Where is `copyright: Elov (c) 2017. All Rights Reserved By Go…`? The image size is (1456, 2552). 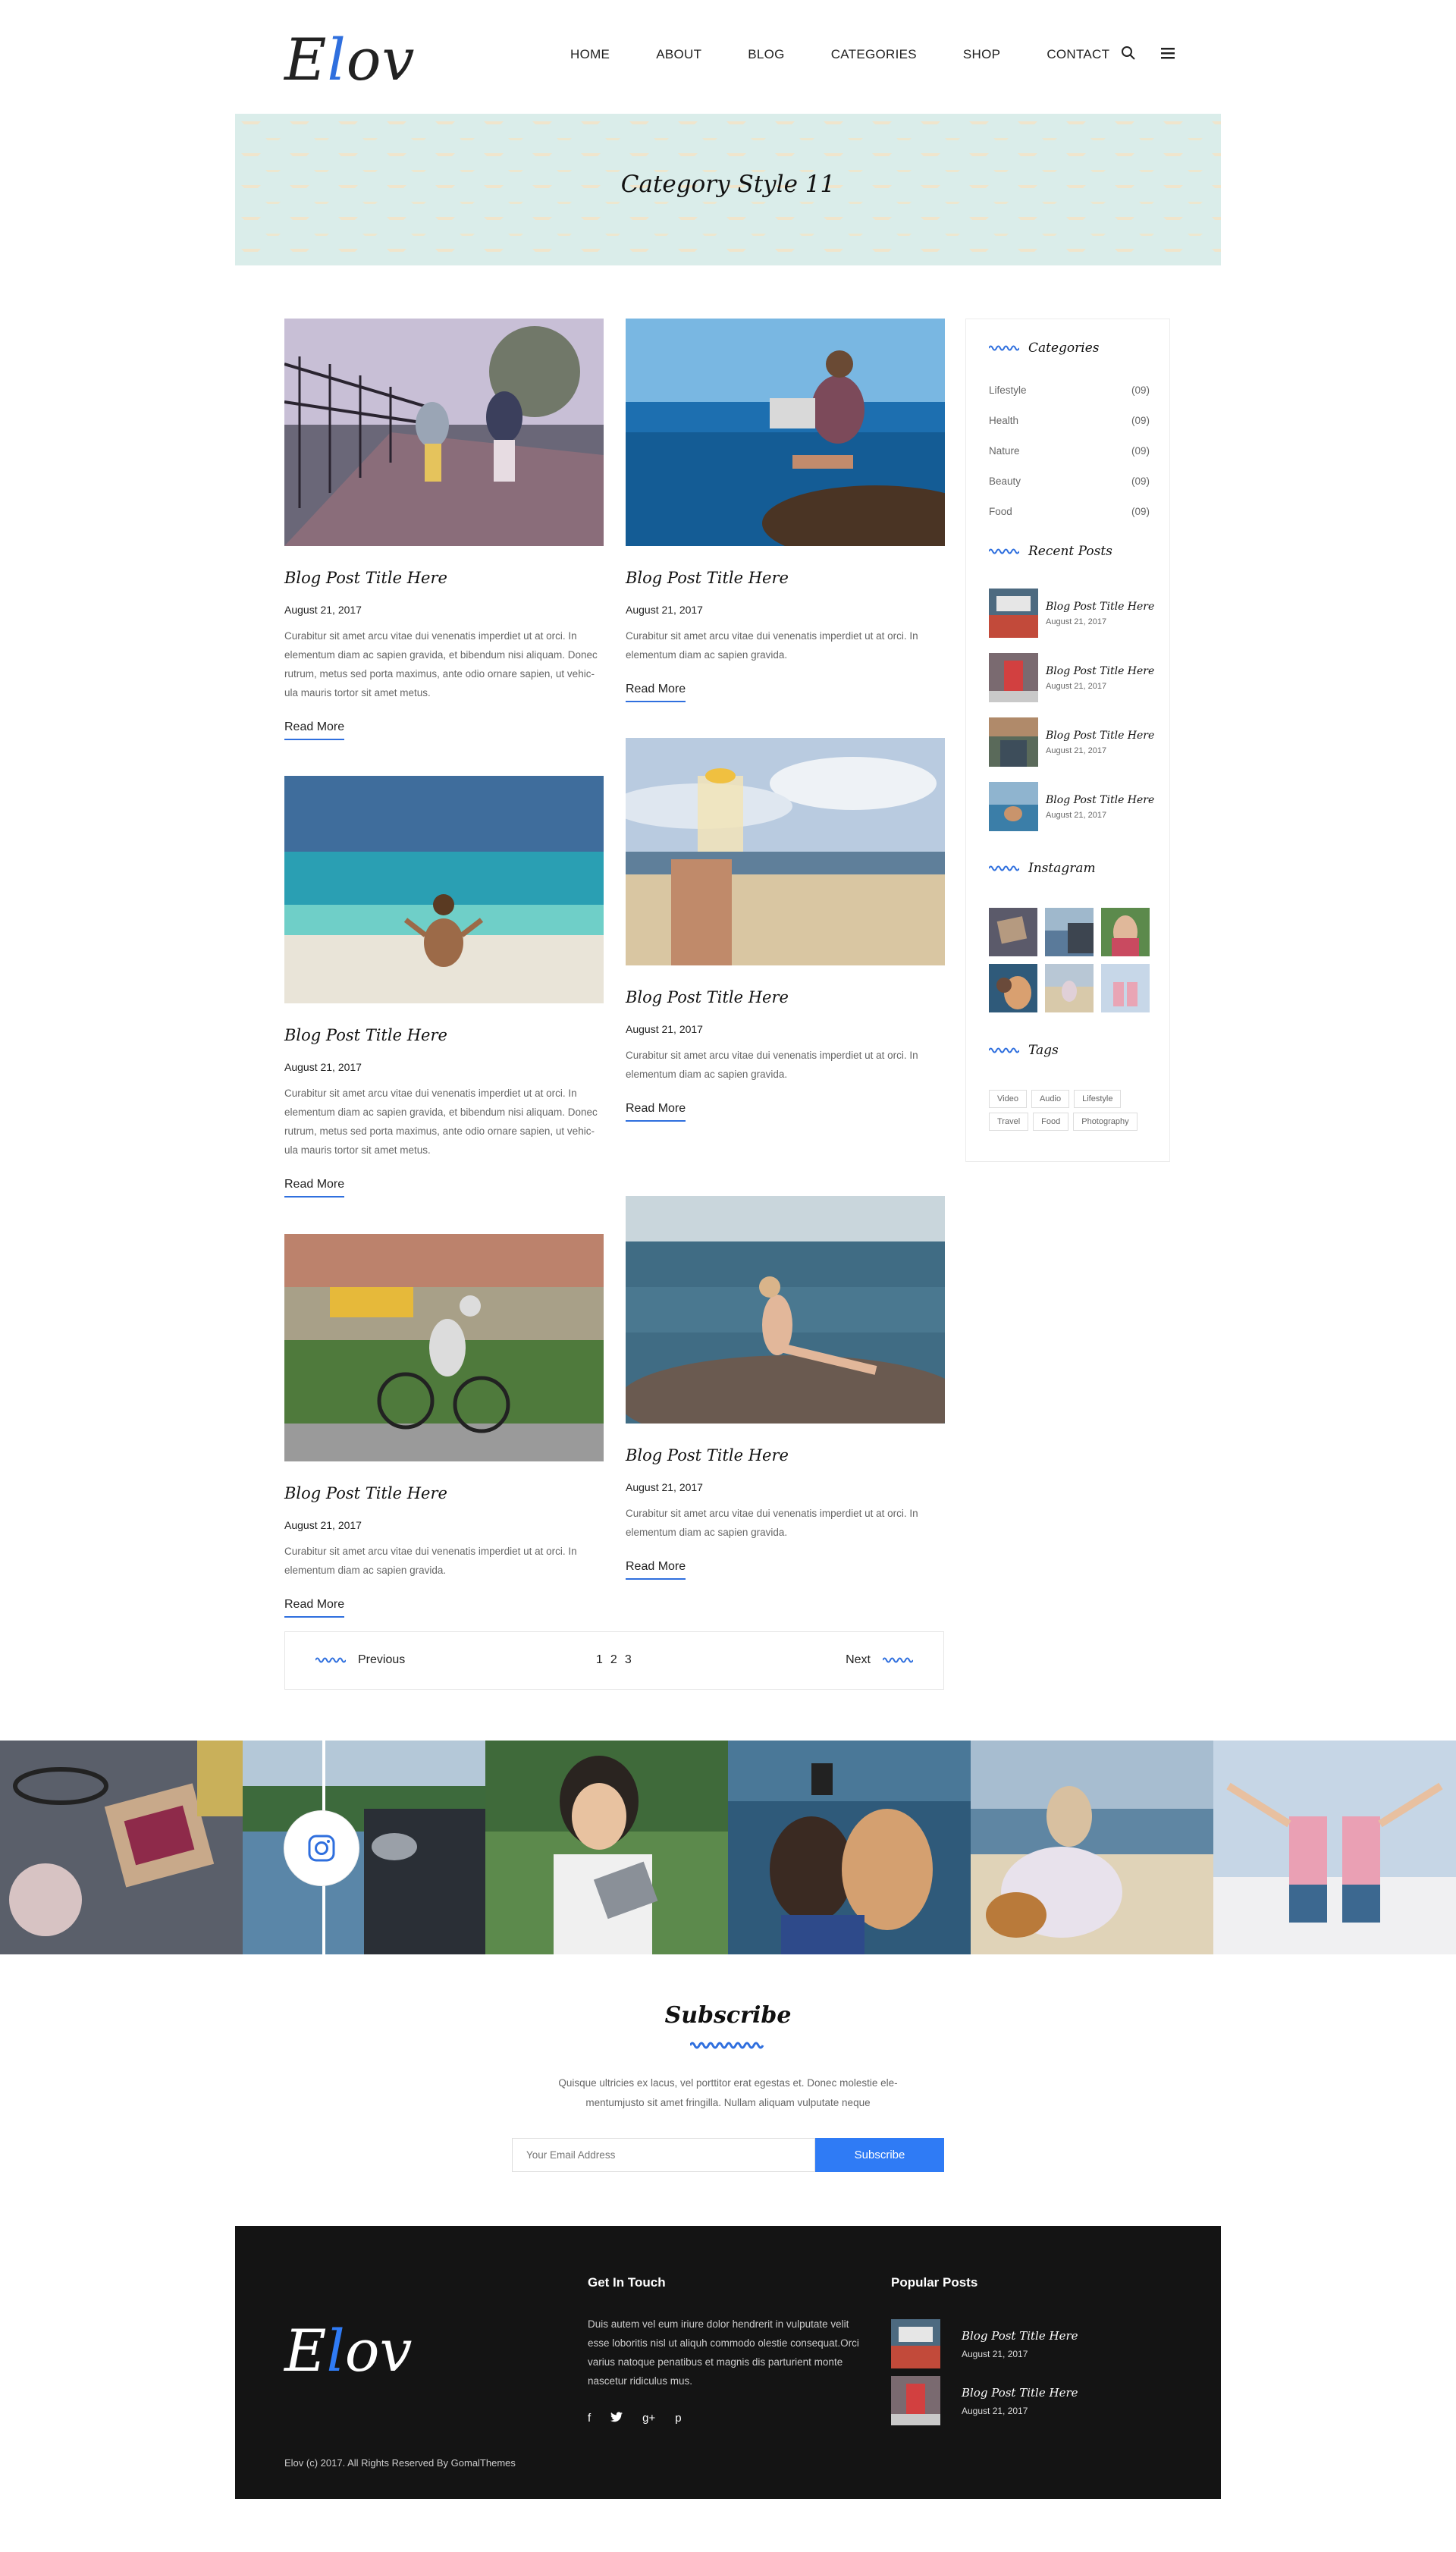
copyright: Elov (c) 2017. All Rights Reserved By Go… is located at coordinates (400, 2463).